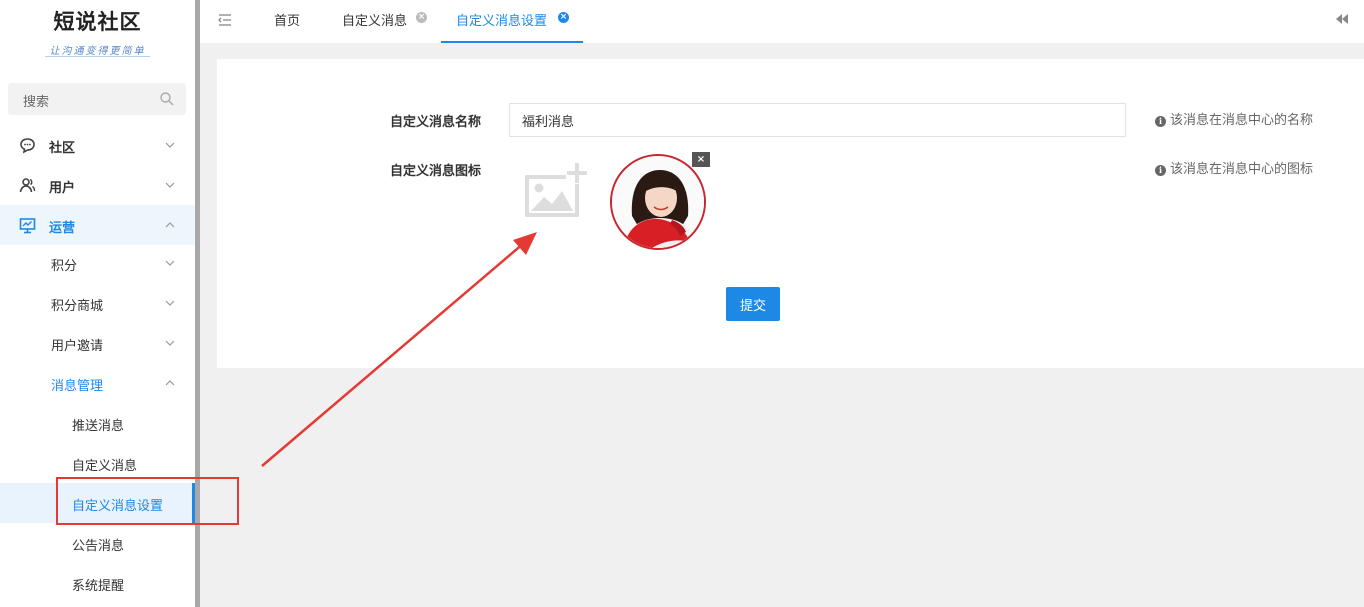 The width and height of the screenshot is (1364, 607). What do you see at coordinates (512, 42) in the screenshot?
I see `active-tab-underline` at bounding box center [512, 42].